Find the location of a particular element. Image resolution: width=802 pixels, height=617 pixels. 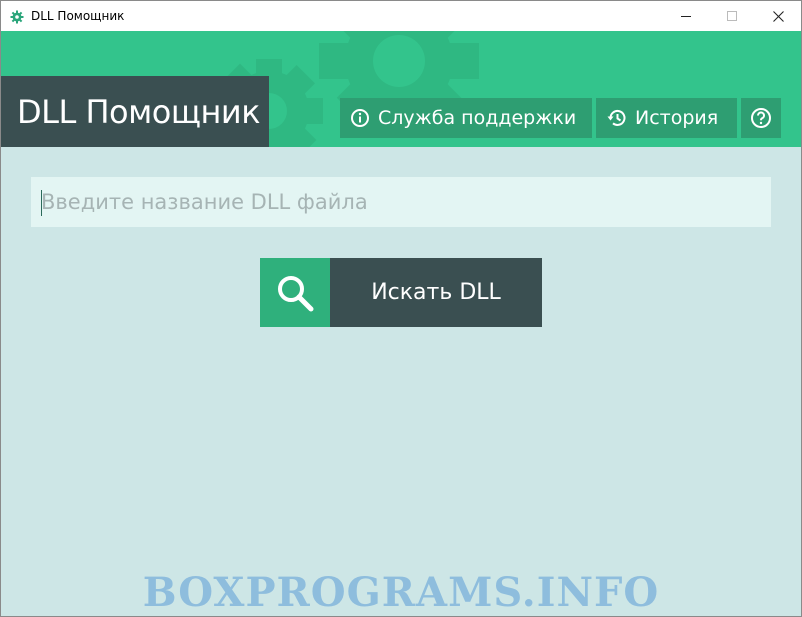

app-brand-title: DLL Помощник is located at coordinates (139, 111).